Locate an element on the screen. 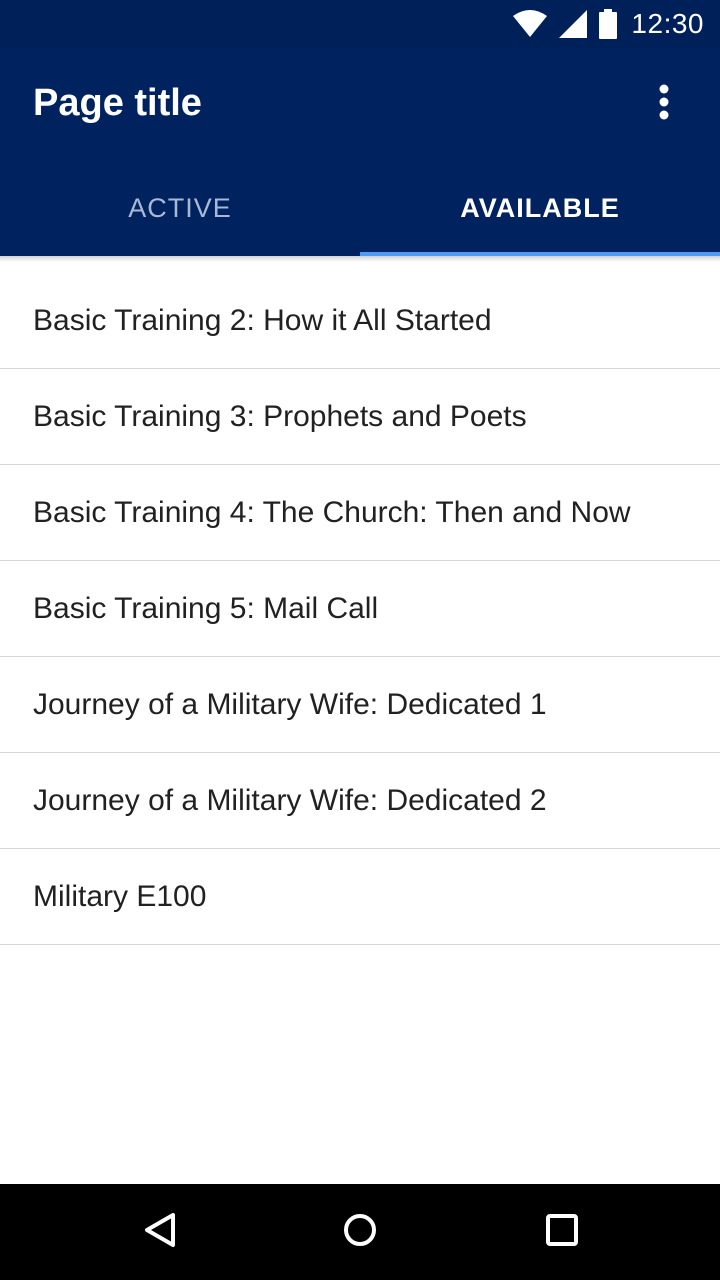 The image size is (720, 1280). list-item-label: Journey of a Military Wife: Dedicated 1 is located at coordinates (290, 704).